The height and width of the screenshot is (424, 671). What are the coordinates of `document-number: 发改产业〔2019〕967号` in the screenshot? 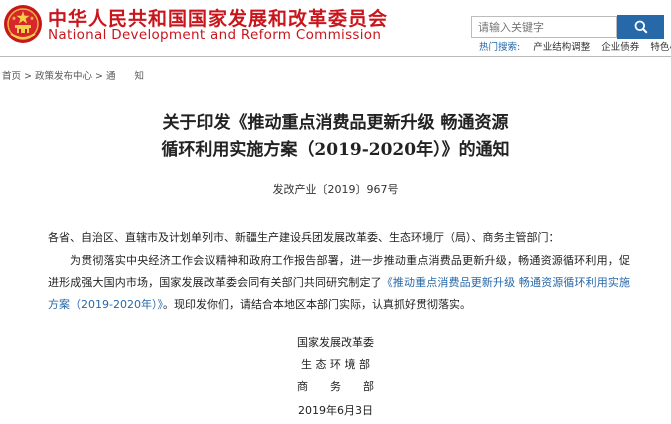 It's located at (335, 189).